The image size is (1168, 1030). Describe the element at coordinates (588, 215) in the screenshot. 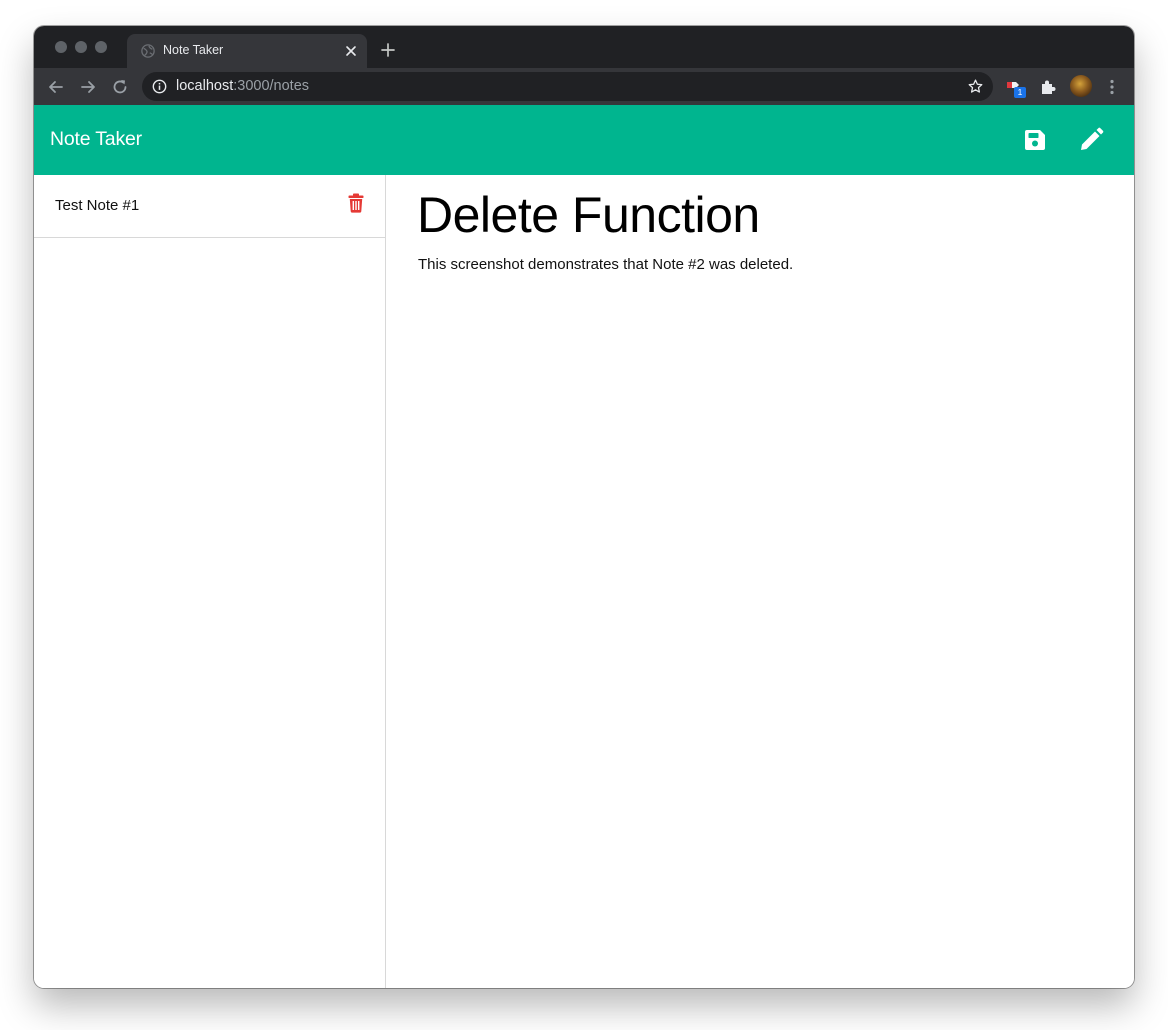

I see `note-title-field: Delete Function` at that location.